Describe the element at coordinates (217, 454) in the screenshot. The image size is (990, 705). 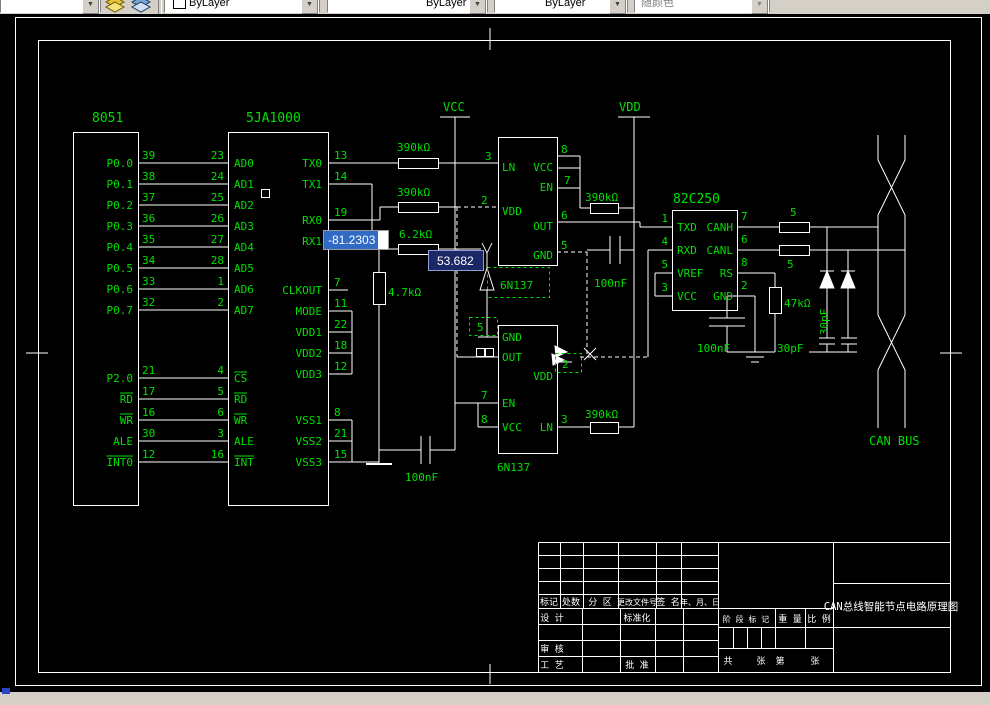
I see `schematic-label: 16` at that location.